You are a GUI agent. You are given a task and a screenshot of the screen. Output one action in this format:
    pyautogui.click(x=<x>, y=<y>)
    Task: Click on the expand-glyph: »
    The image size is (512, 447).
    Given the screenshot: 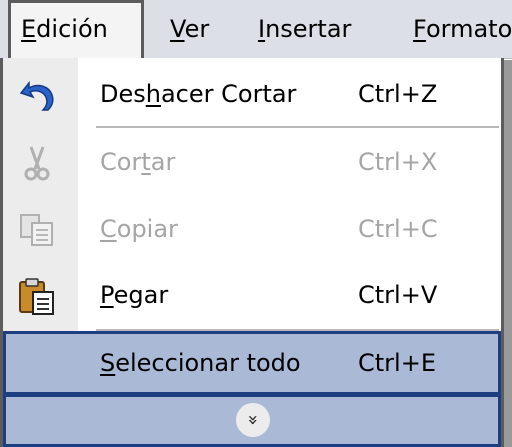 What is the action you would take?
    pyautogui.click(x=253, y=420)
    